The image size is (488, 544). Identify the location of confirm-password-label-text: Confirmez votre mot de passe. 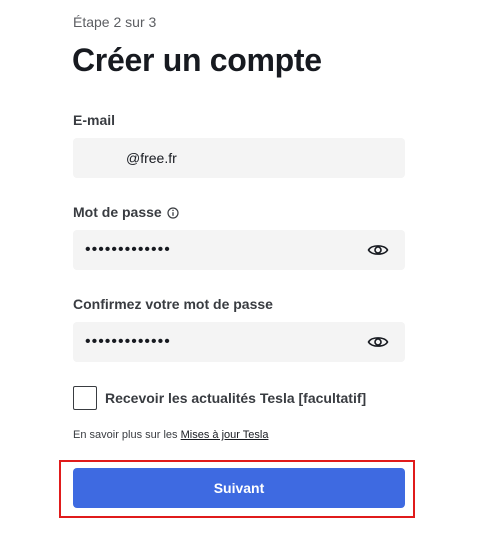
(173, 304).